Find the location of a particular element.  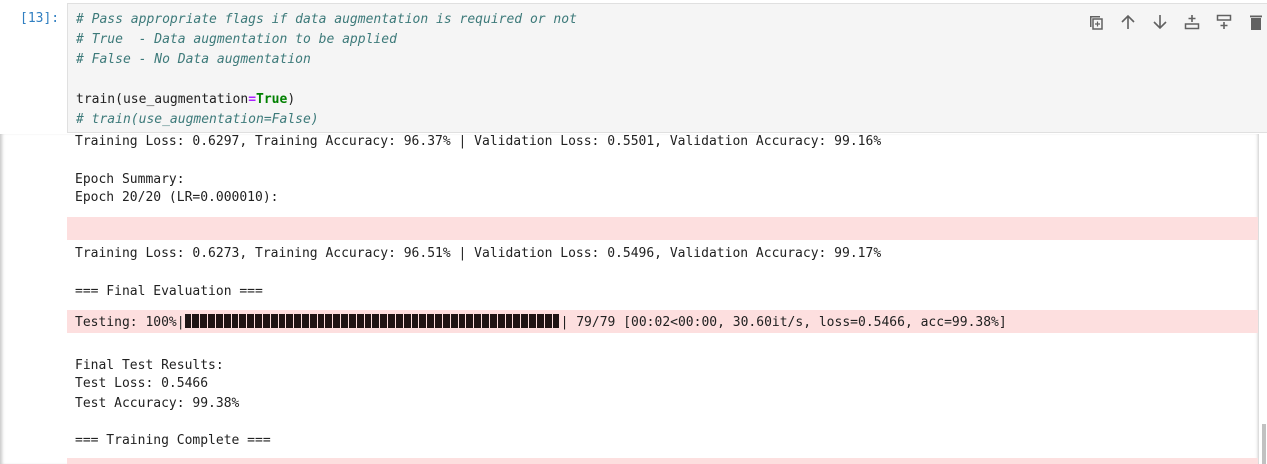

progress-prefix: Testing: 100%| is located at coordinates (130, 322).